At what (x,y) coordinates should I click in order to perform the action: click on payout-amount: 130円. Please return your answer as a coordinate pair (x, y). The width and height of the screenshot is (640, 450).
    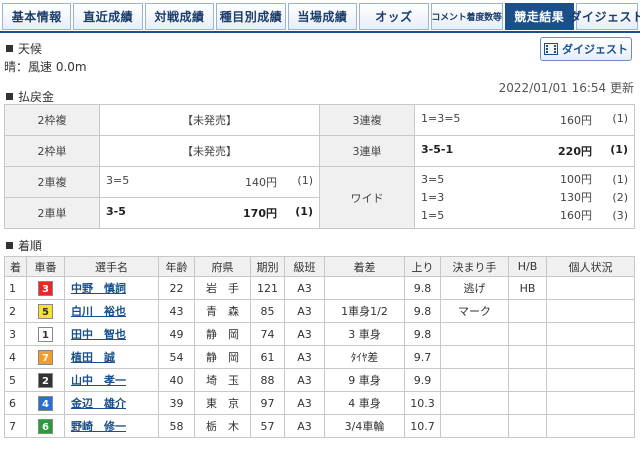
    Looking at the image, I should click on (576, 197).